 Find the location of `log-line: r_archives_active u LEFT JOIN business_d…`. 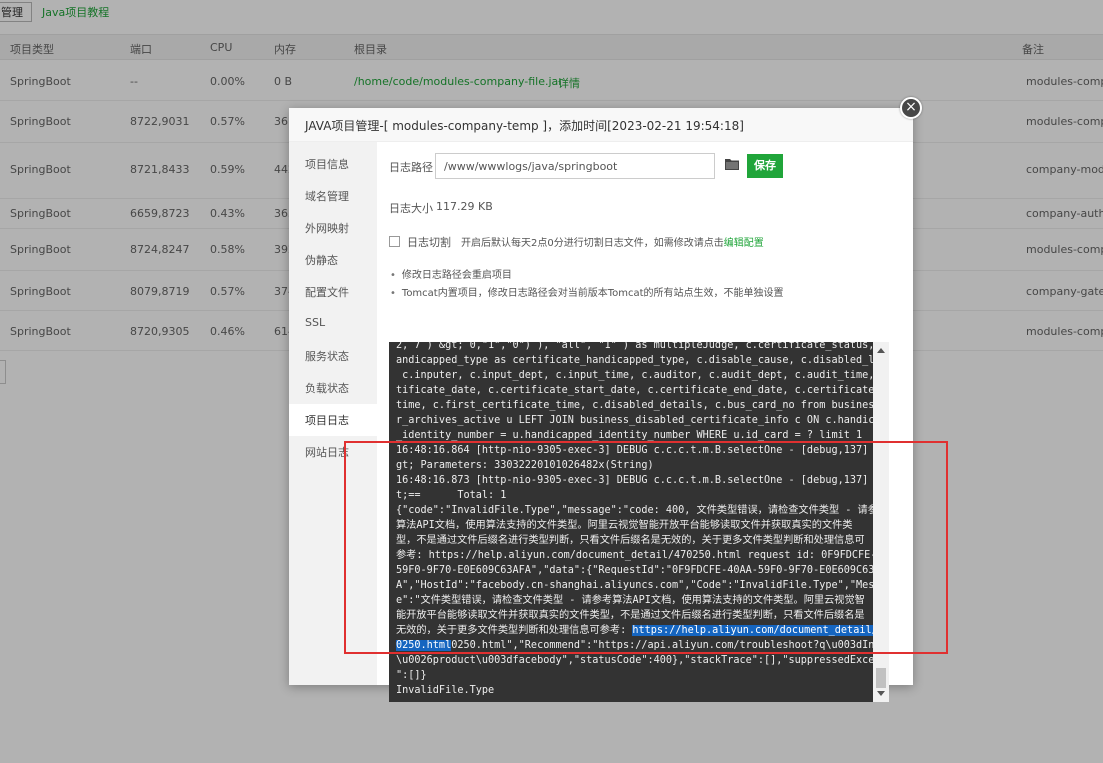

log-line: r_archives_active u LEFT JOIN business_d… is located at coordinates (640, 420).